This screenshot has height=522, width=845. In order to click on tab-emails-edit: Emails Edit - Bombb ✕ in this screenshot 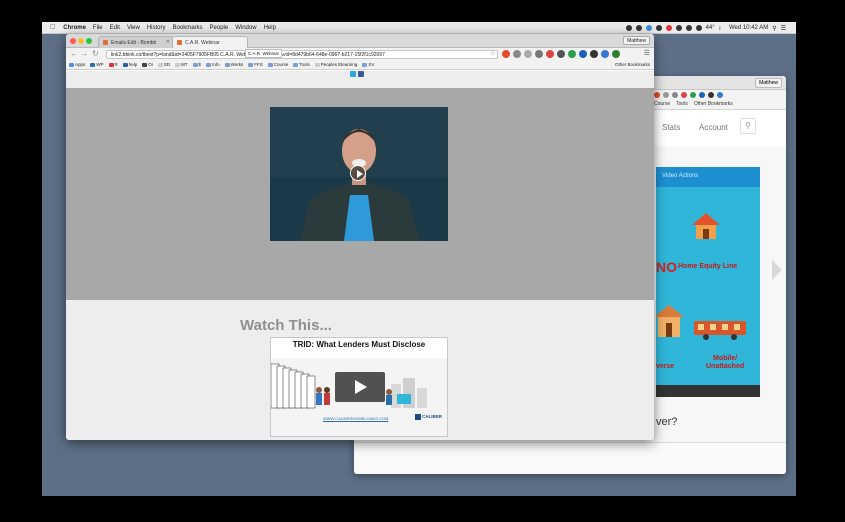, I will do `click(136, 42)`.